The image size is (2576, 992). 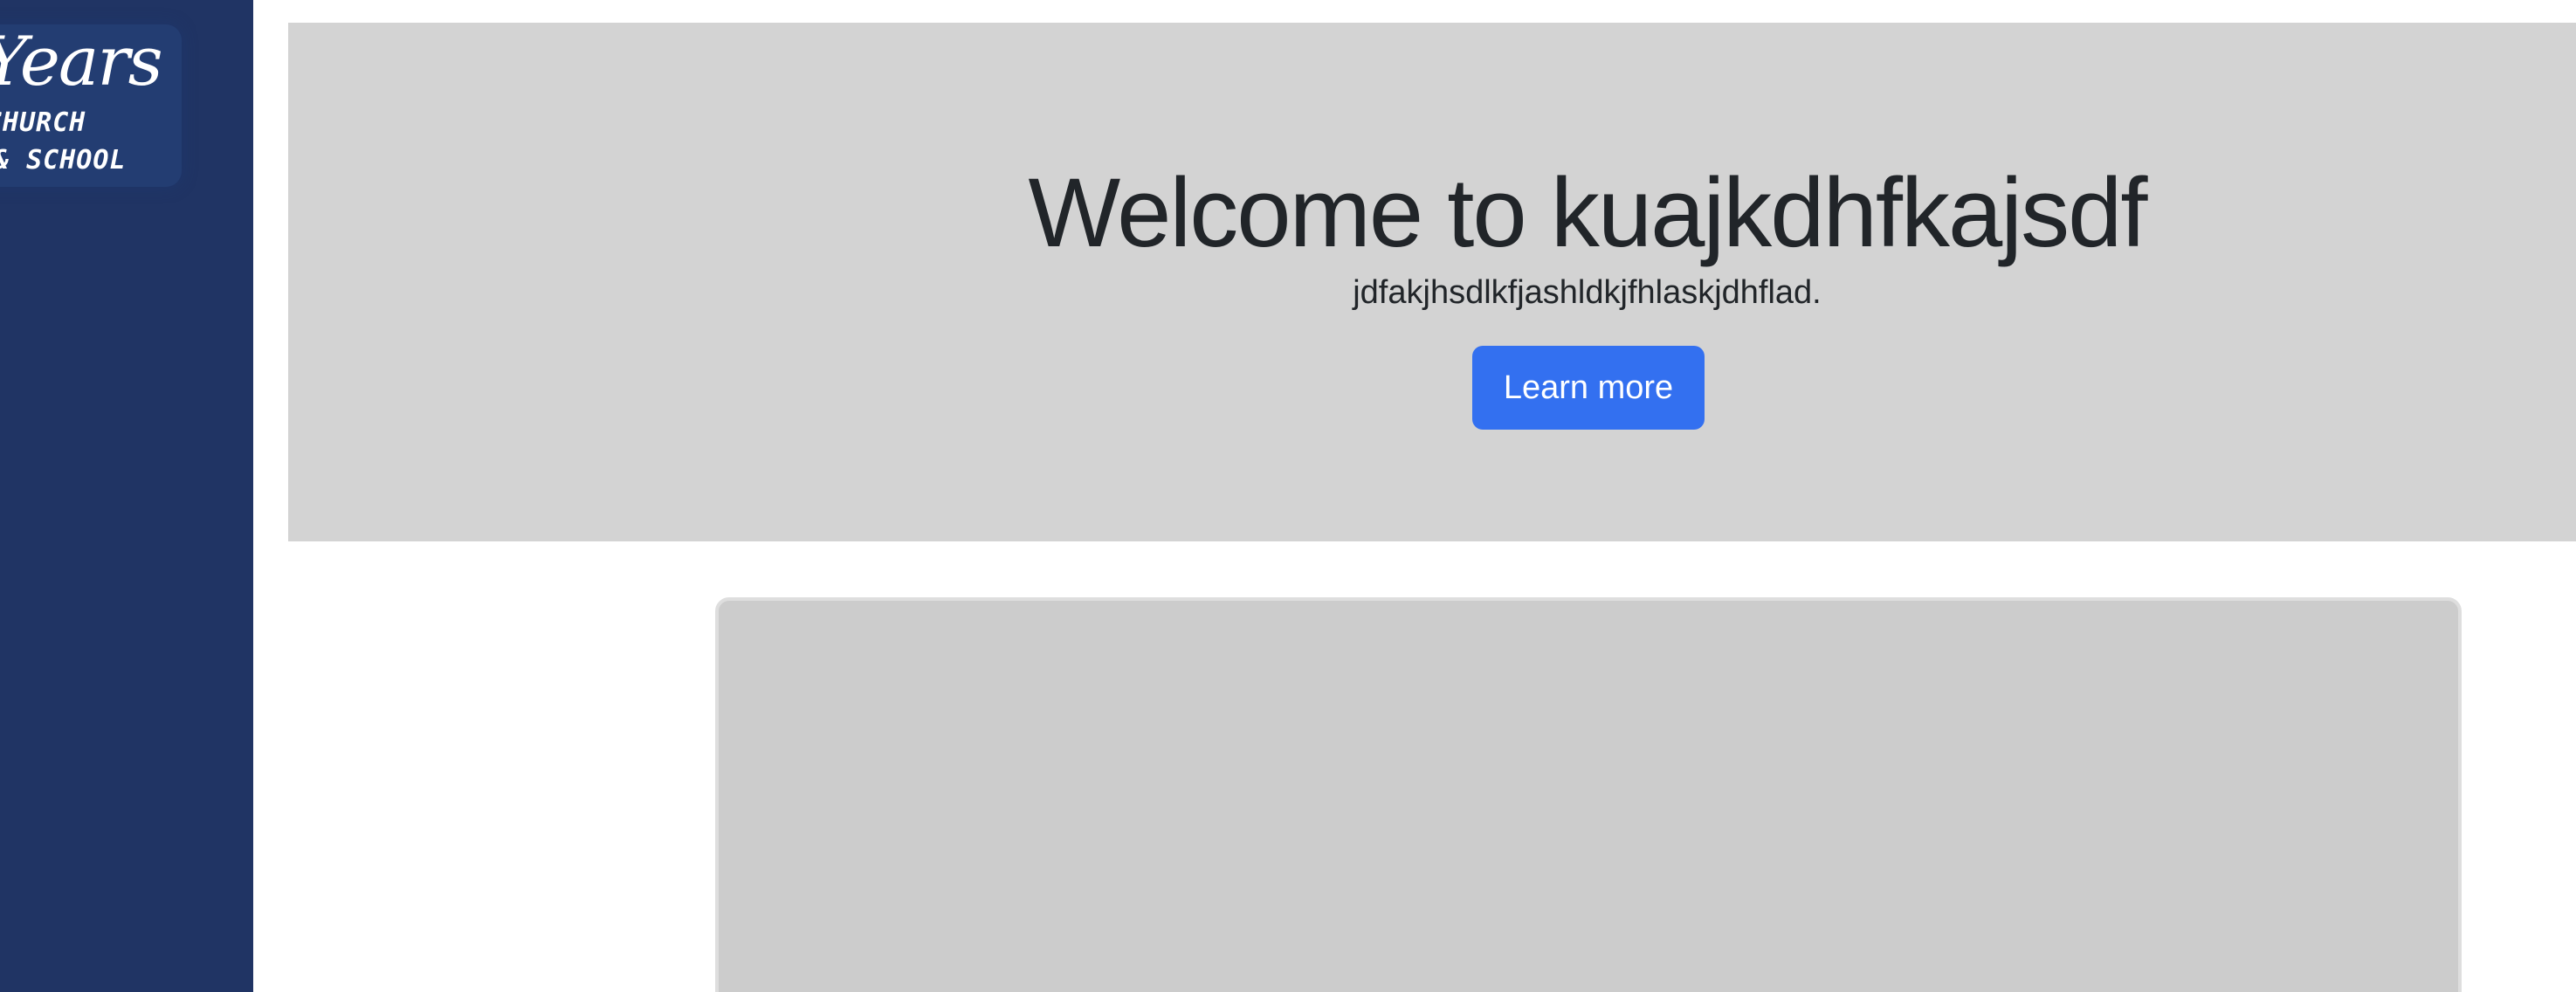 What do you see at coordinates (1587, 212) in the screenshot?
I see `hero-title: Welcome to kuajkdhfkajsdf` at bounding box center [1587, 212].